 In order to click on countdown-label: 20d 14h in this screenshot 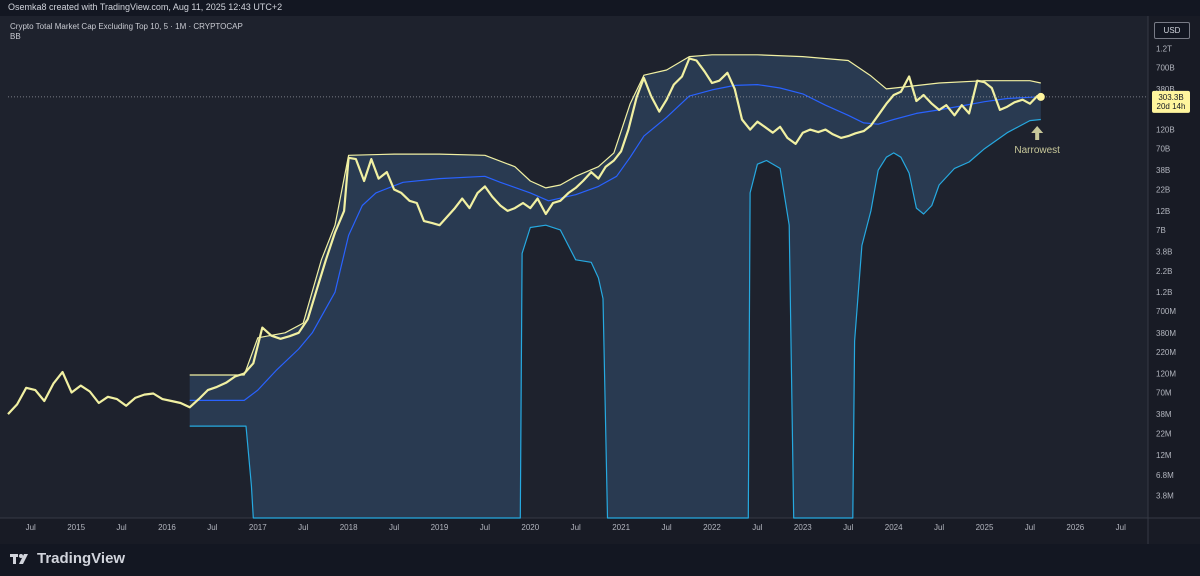, I will do `click(1171, 106)`.